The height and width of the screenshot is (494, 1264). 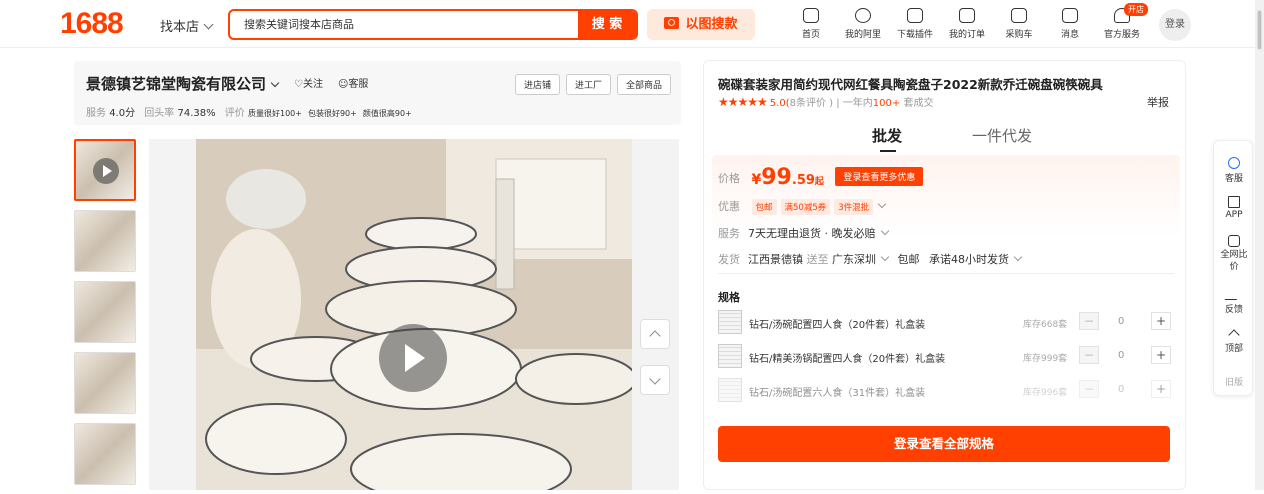 What do you see at coordinates (387, 113) in the screenshot?
I see `review-tag: 颜值很高90+` at bounding box center [387, 113].